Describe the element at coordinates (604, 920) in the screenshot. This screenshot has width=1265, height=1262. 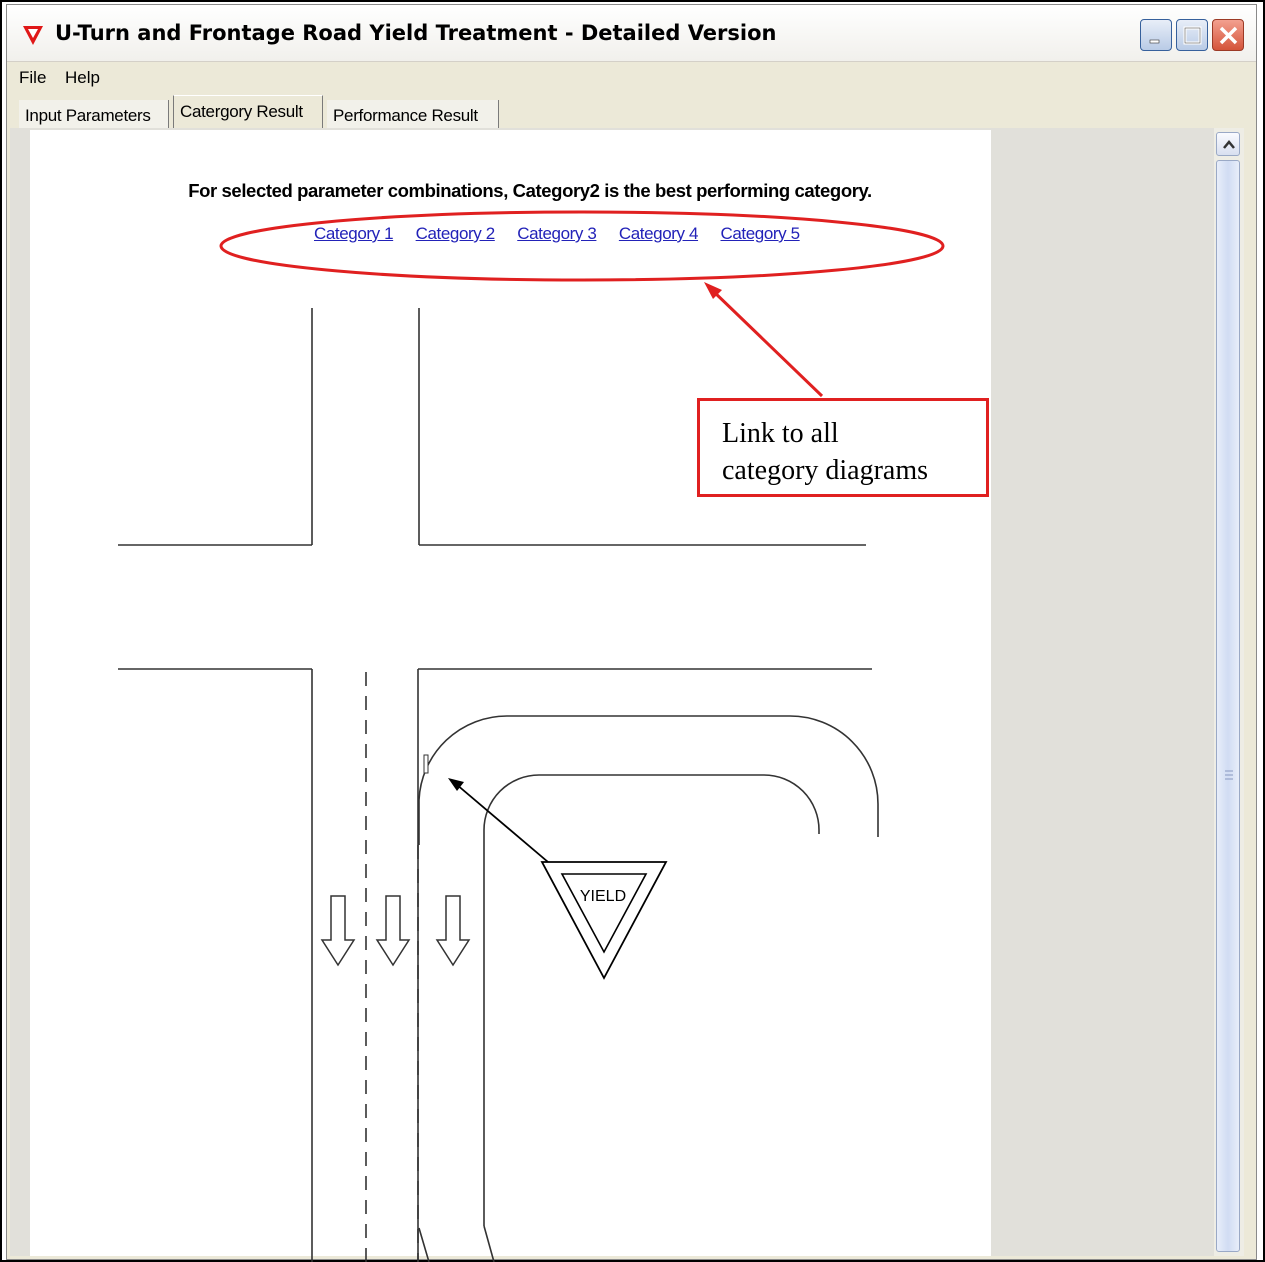
I see `yield-sign: YIELD` at that location.